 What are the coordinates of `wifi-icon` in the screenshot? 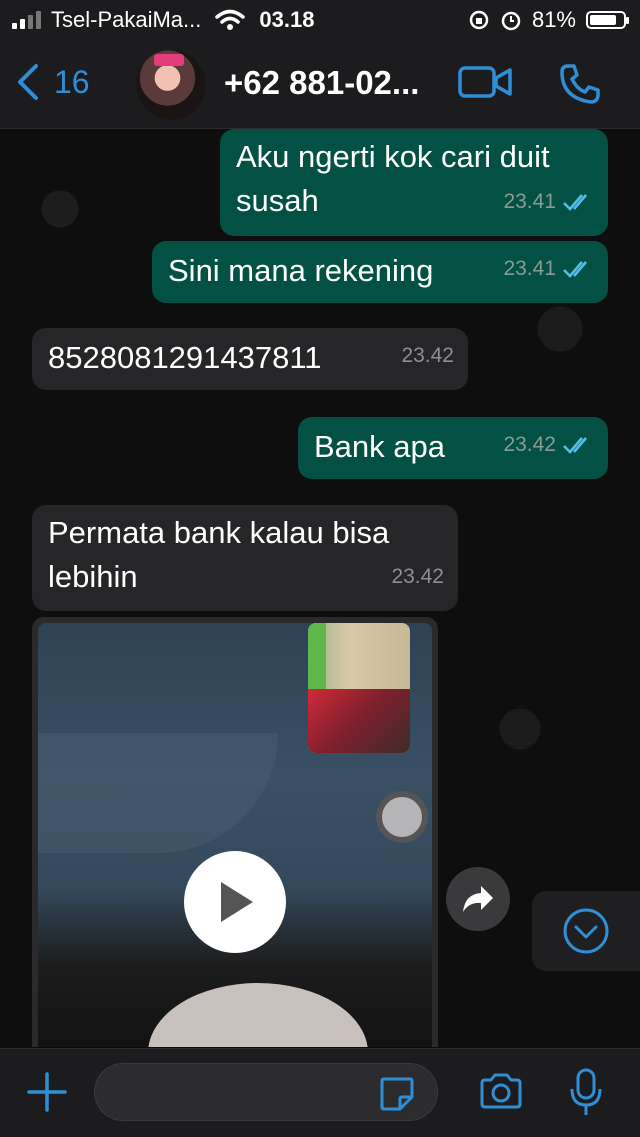 It's located at (230, 19).